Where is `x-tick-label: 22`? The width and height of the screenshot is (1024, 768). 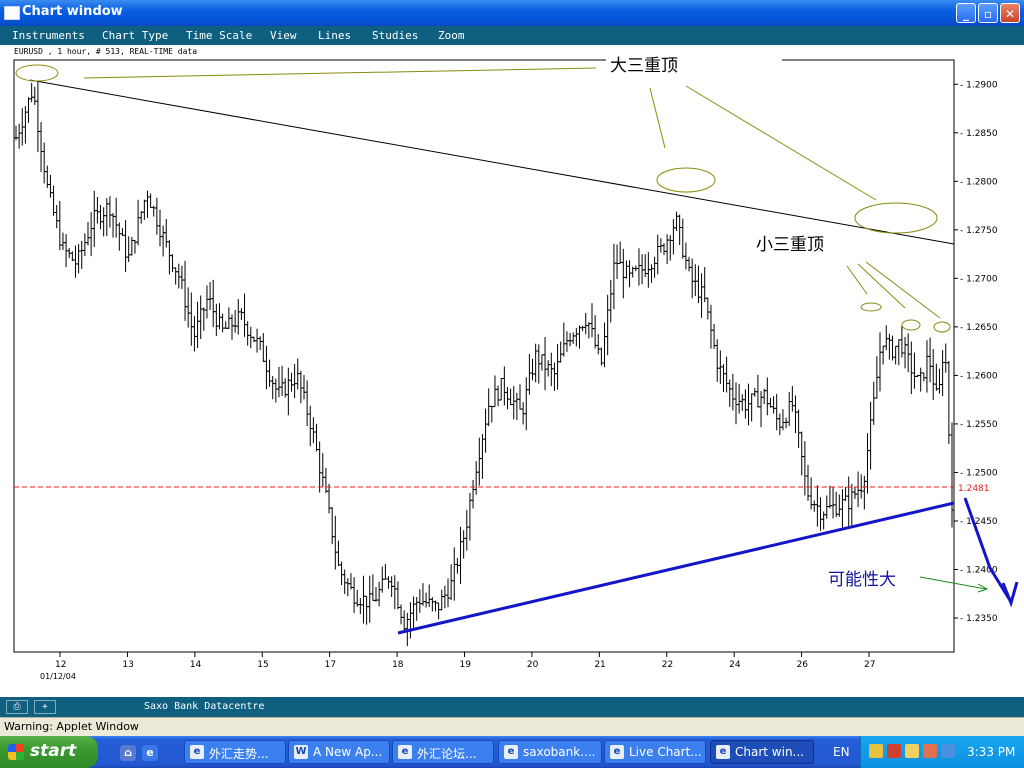
x-tick-label: 22 is located at coordinates (667, 665).